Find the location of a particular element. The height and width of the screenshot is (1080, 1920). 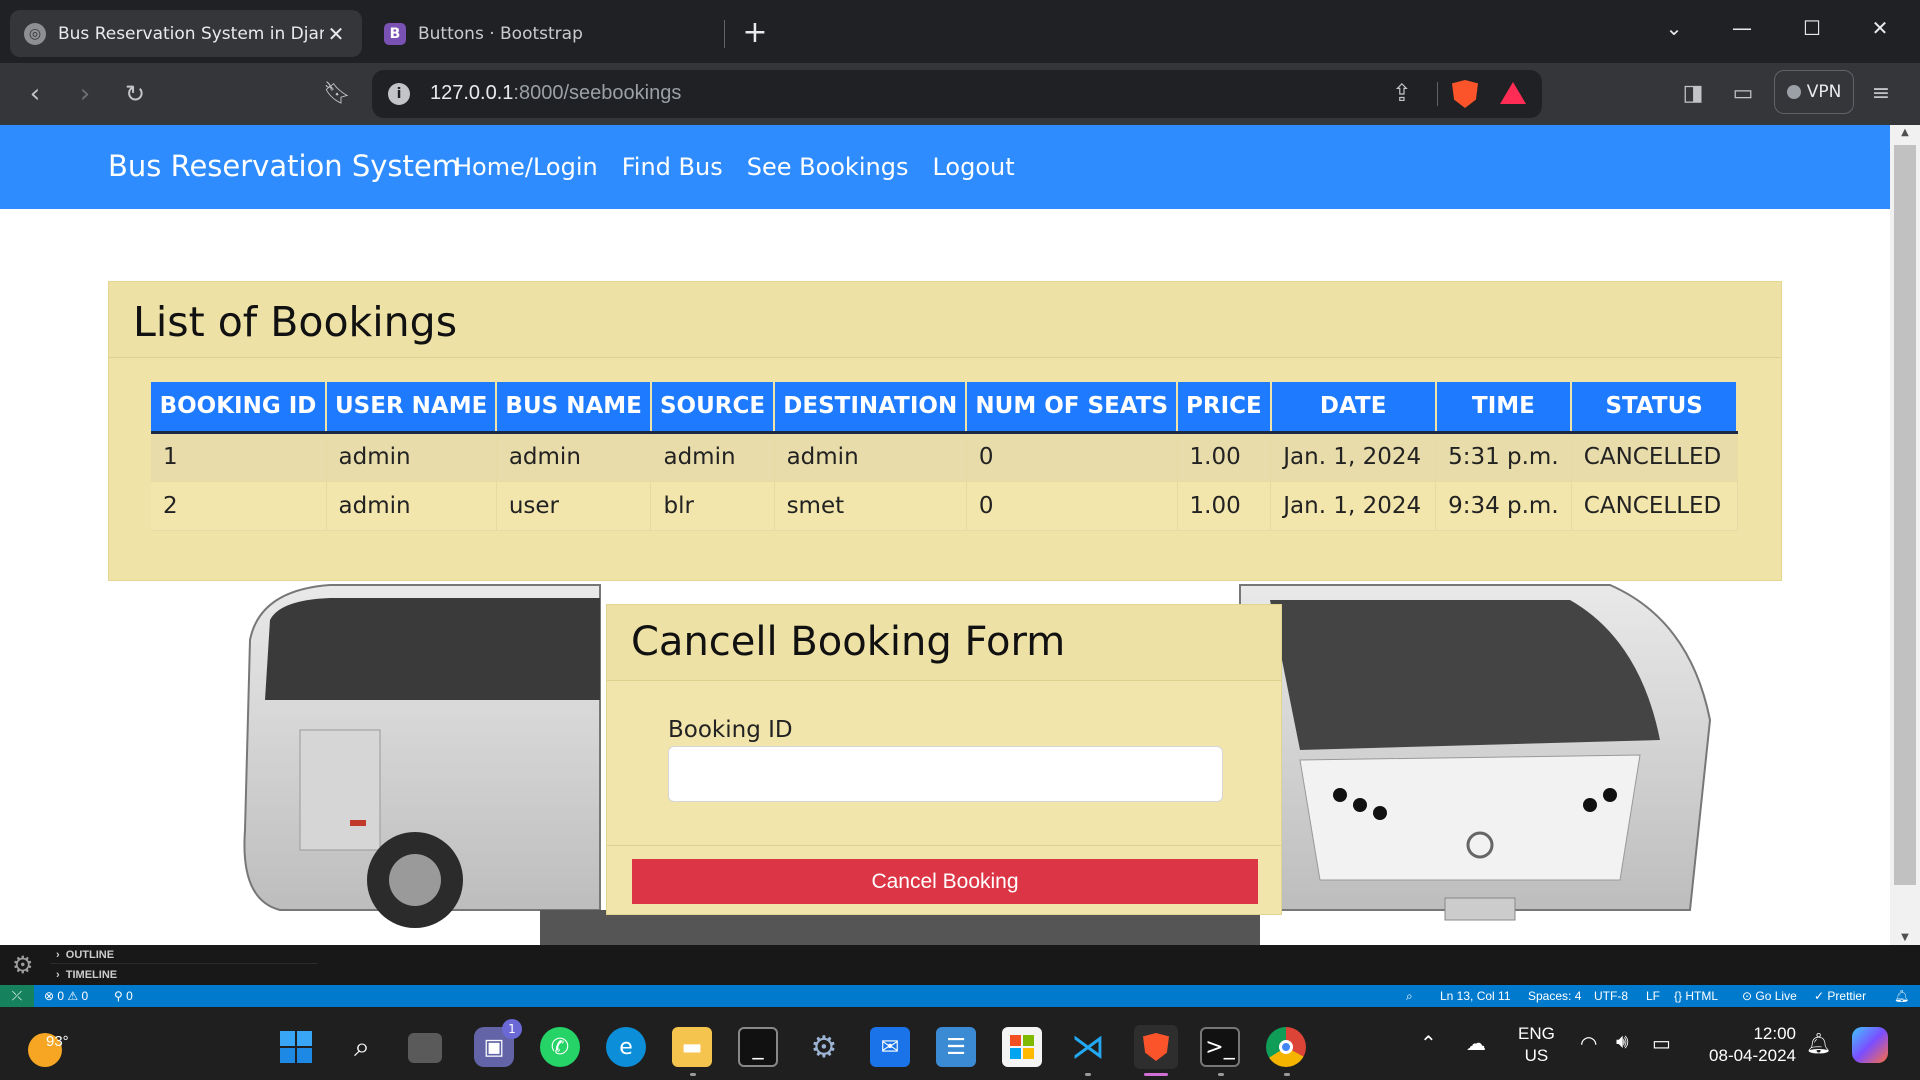

settings-gear-icon: ⚙ is located at coordinates (23, 965).